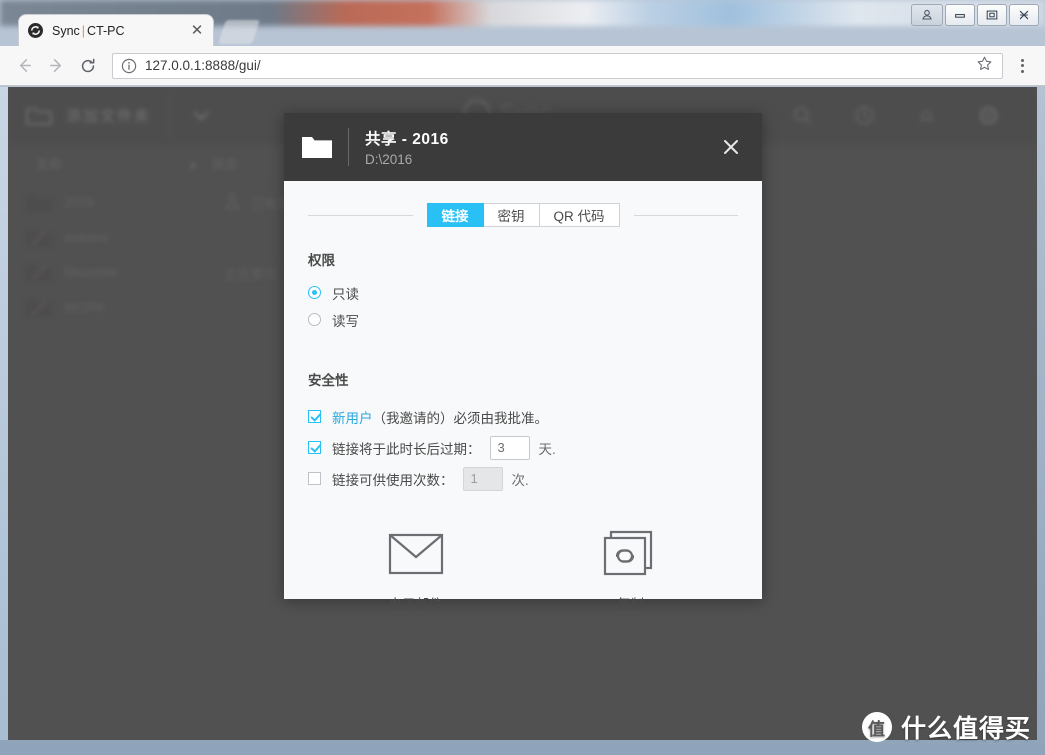 This screenshot has width=1045, height=755. I want to click on folder-icon, so click(317, 147).